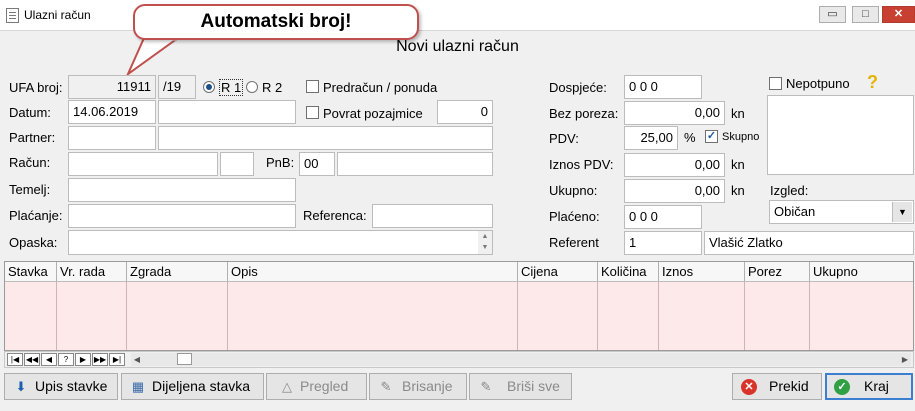  Describe the element at coordinates (317, 164) in the screenshot. I see `pnb-model-field: 00` at that location.